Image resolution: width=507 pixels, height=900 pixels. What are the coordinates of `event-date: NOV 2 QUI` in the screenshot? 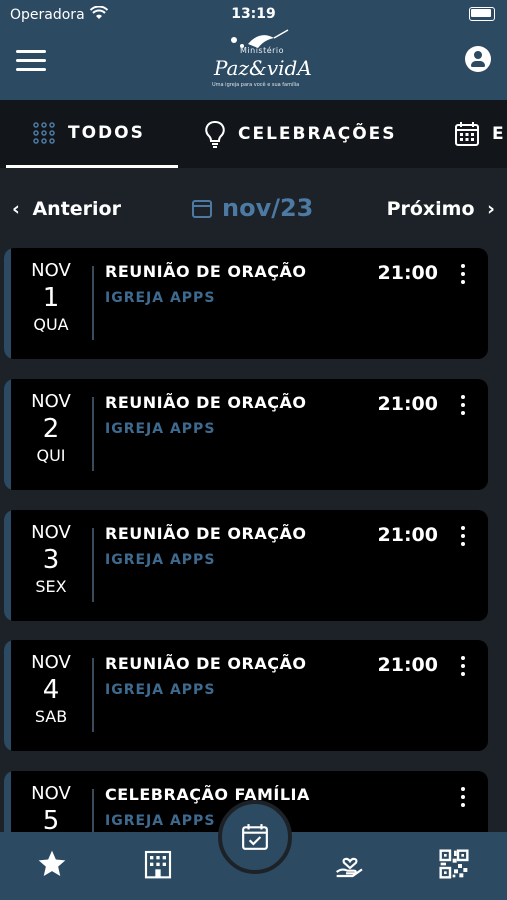 It's located at (51, 428).